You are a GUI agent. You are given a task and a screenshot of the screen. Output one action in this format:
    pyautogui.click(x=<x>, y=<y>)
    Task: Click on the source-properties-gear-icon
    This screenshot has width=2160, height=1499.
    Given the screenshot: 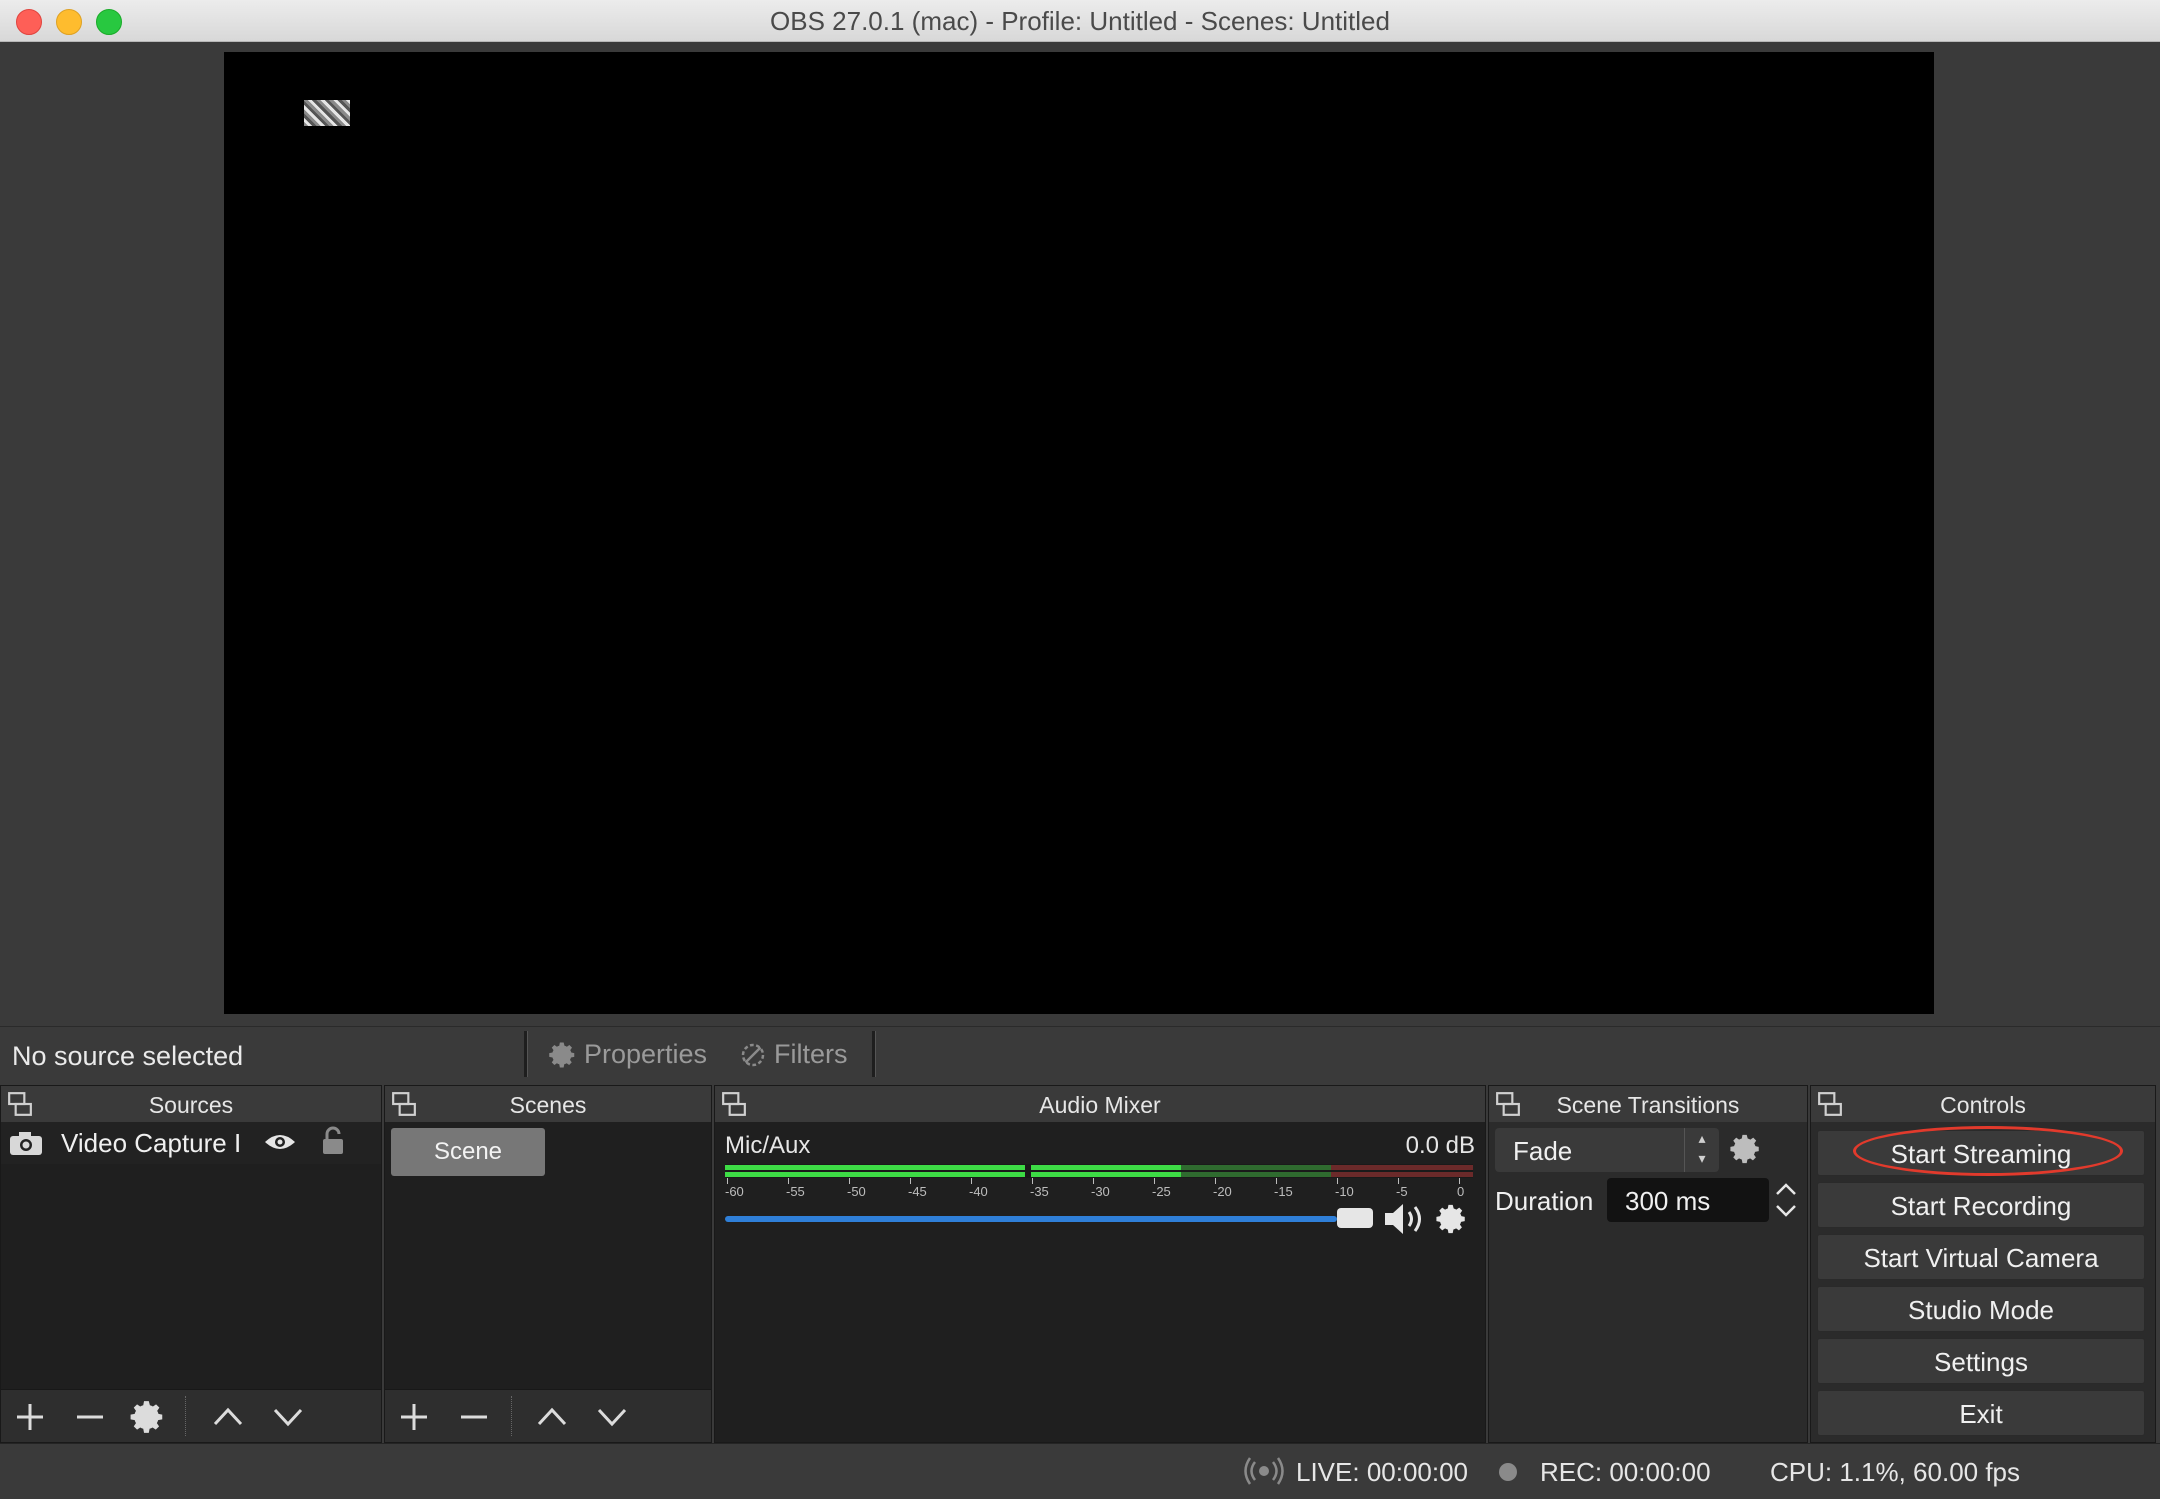 What is the action you would take?
    pyautogui.click(x=148, y=1417)
    